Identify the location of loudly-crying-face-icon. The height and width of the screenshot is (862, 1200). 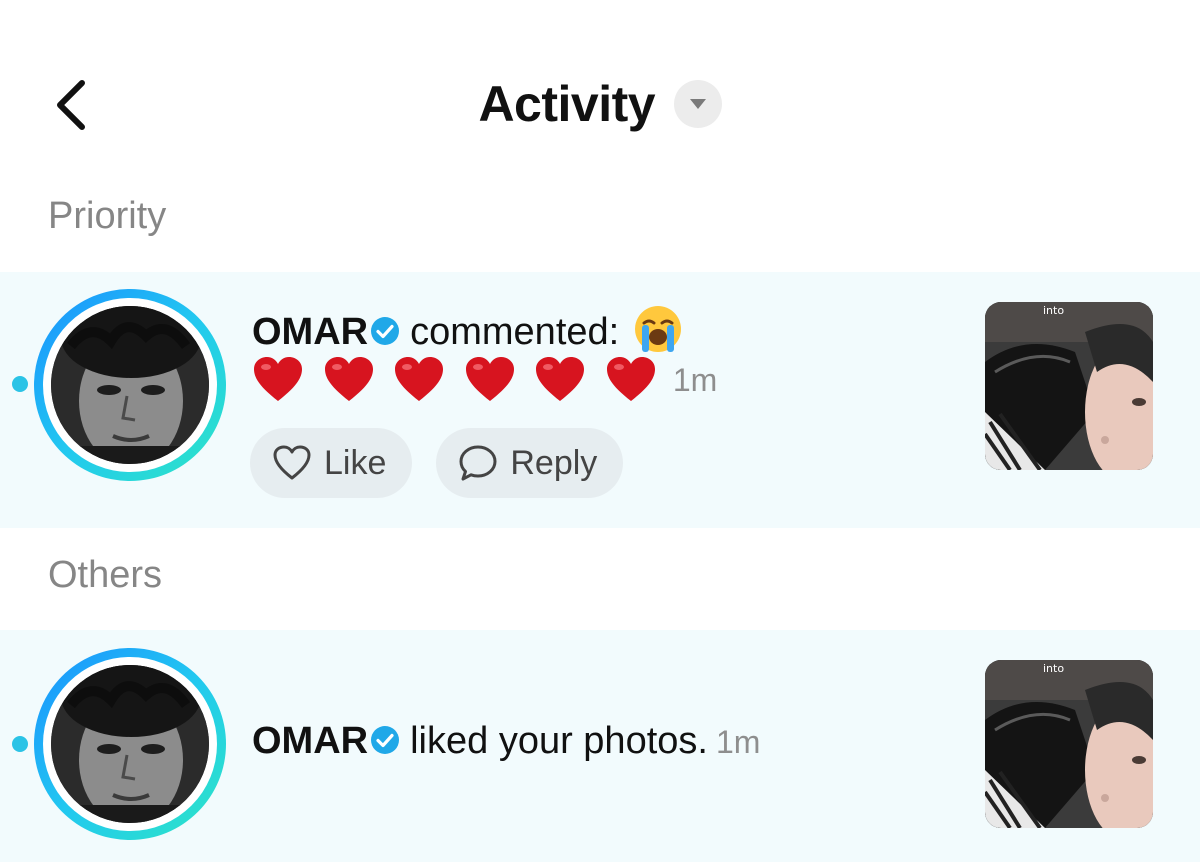
(658, 329).